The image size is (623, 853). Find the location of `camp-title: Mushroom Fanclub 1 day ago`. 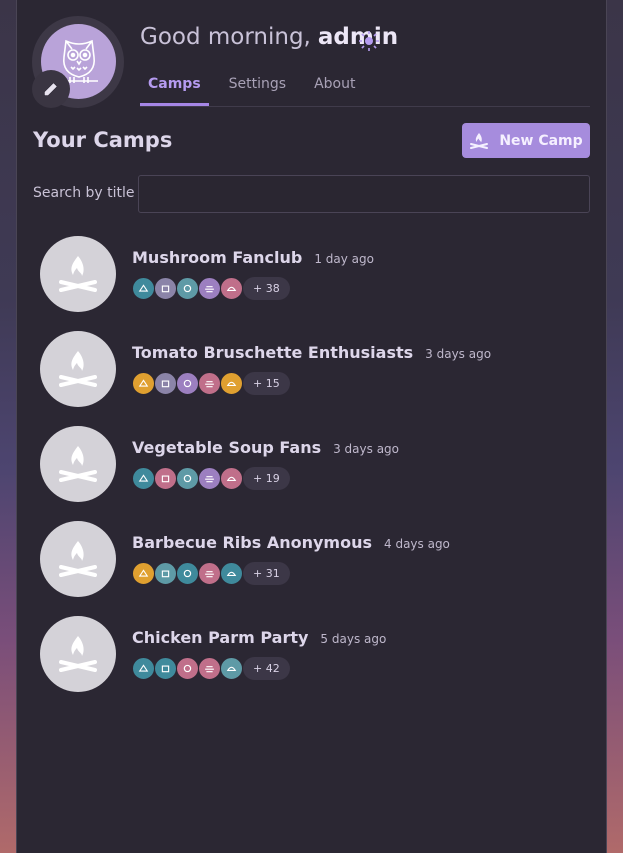

camp-title: Mushroom Fanclub 1 day ago is located at coordinates (253, 257).